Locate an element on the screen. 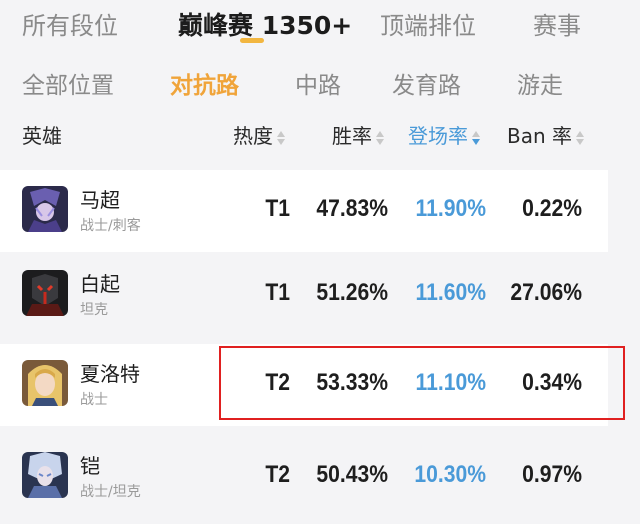  pick-rate: 11.60% is located at coordinates (450, 292).